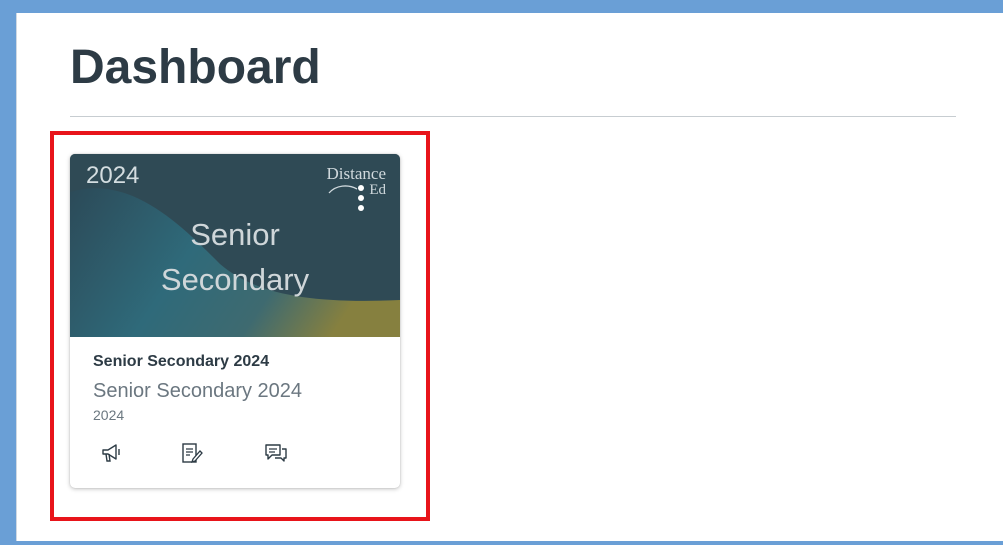  Describe the element at coordinates (198, 391) in the screenshot. I see `course-card-subtitle: Senior Secondary 2024` at that location.